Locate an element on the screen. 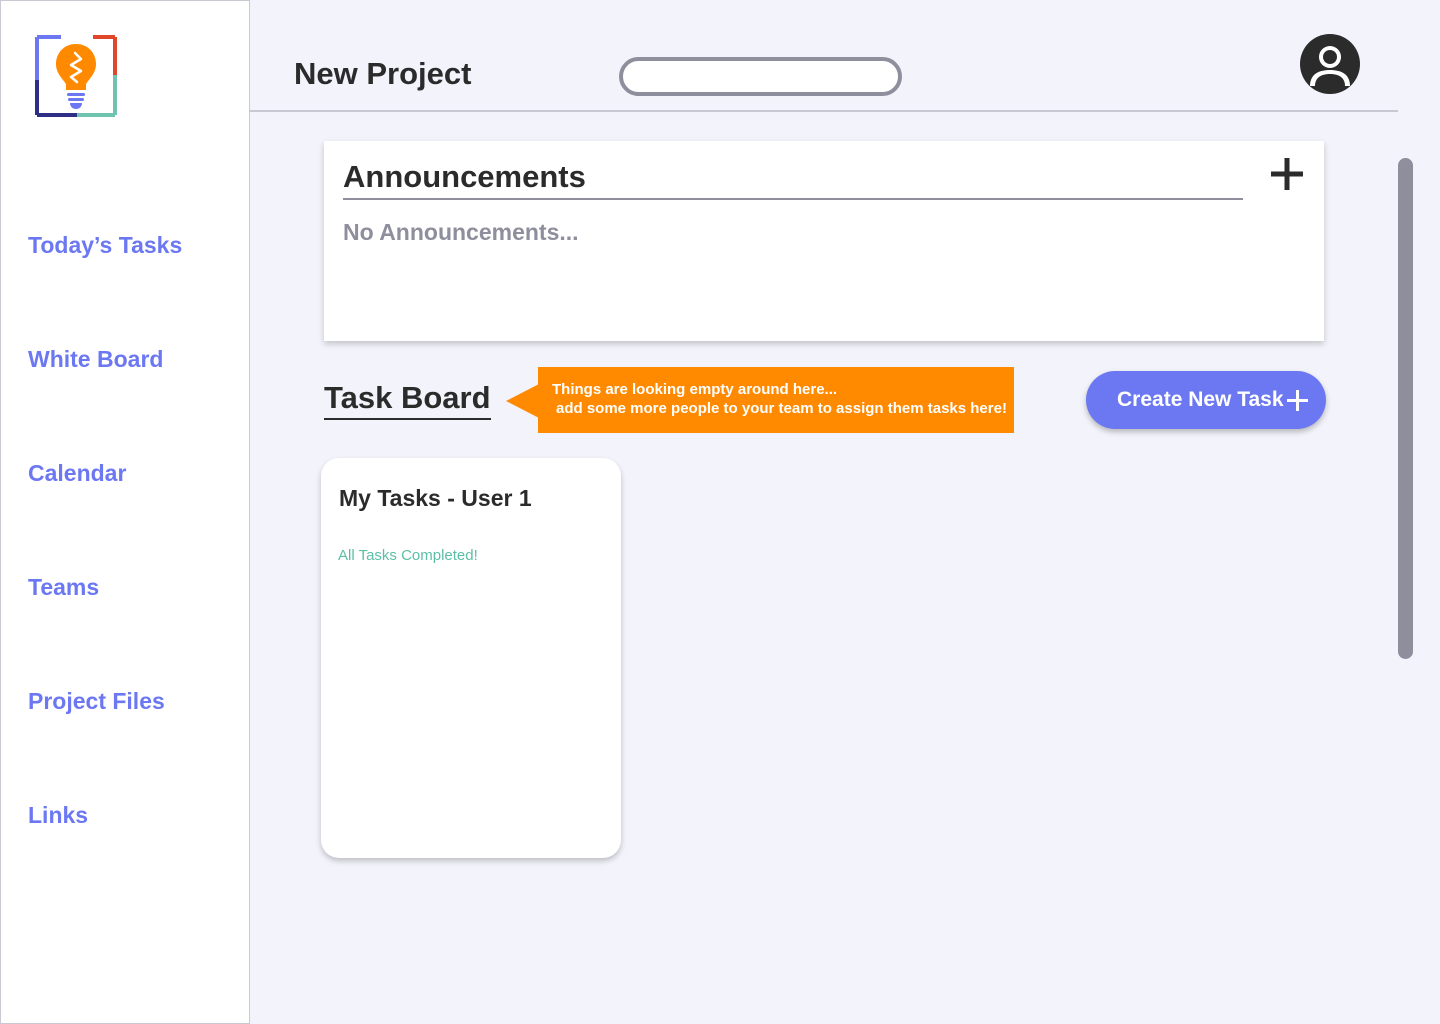 The height and width of the screenshot is (1024, 1440). task-card-status: All Tasks Completed! is located at coordinates (408, 555).